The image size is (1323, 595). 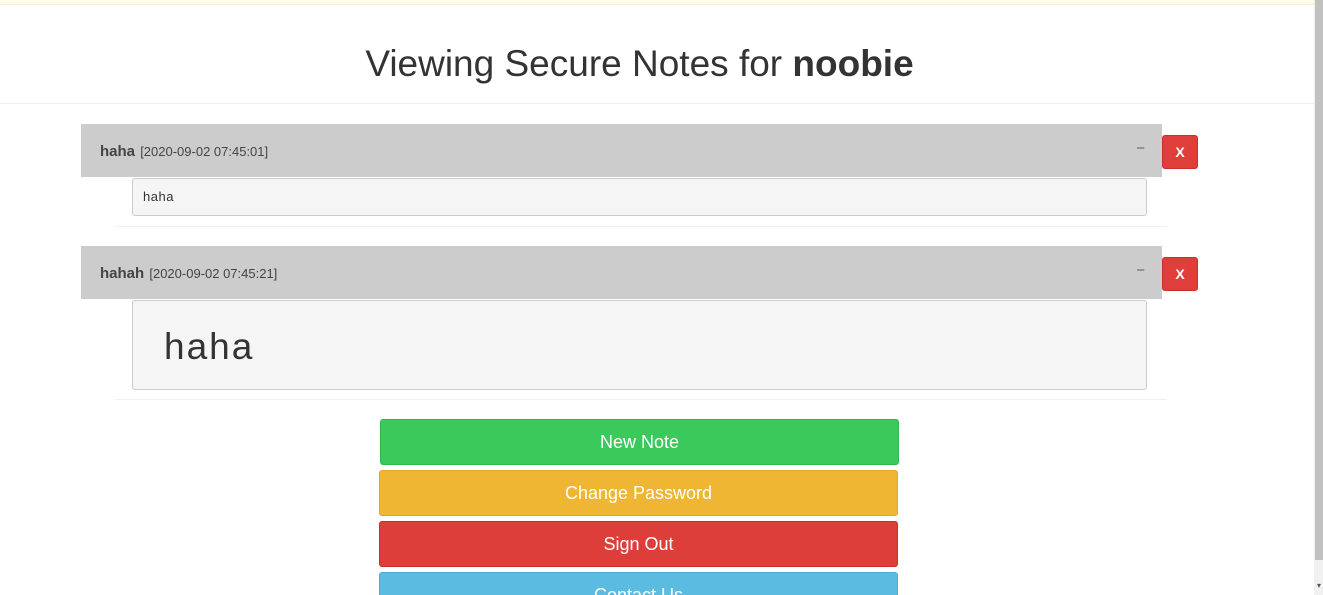 What do you see at coordinates (213, 273) in the screenshot?
I see `note-timestamp: [2020-09-02 07:45:21]` at bounding box center [213, 273].